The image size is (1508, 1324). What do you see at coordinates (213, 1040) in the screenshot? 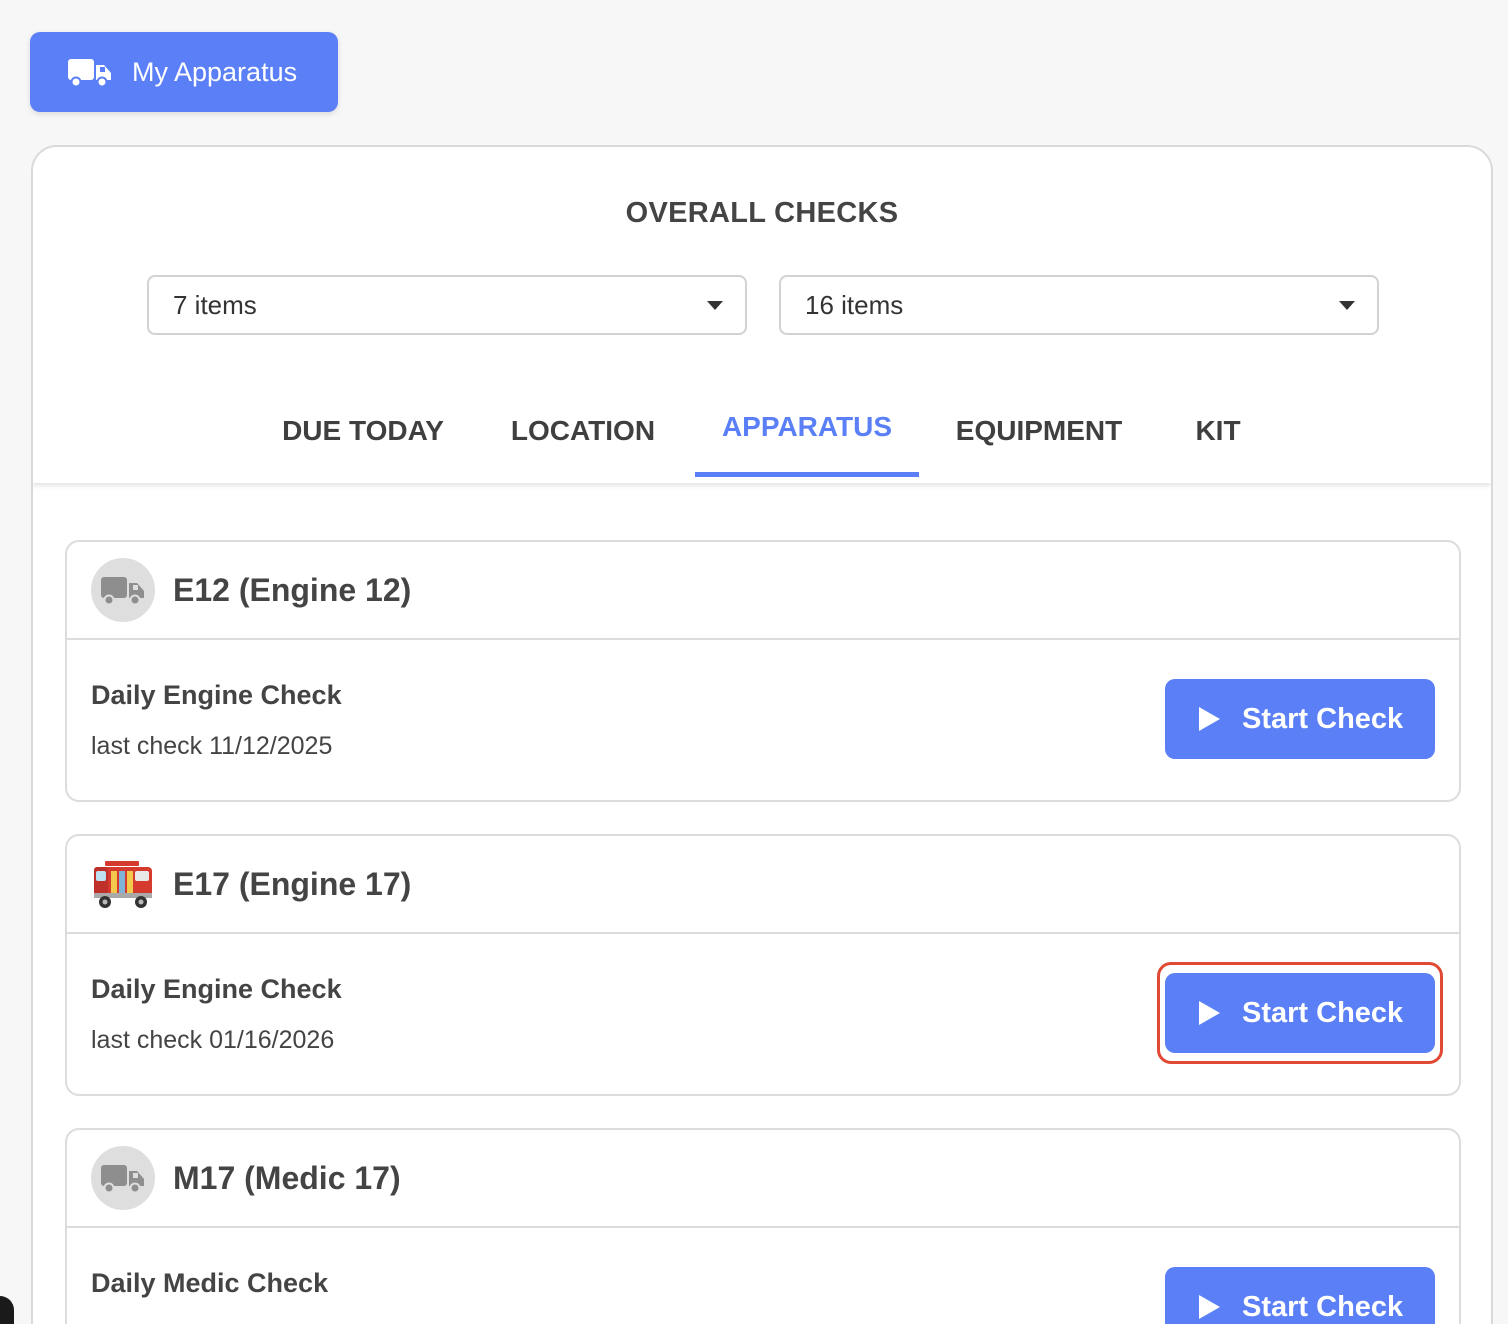
I see `last-check-date: last check 01/16/2026` at bounding box center [213, 1040].